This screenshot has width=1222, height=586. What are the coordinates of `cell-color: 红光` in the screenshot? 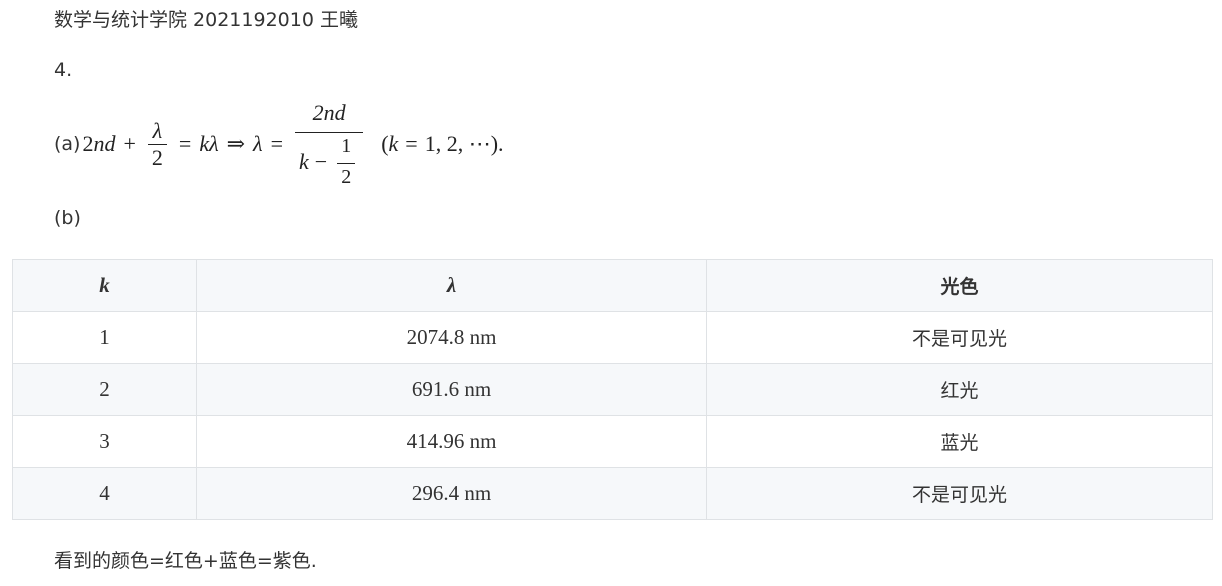 It's located at (959, 389).